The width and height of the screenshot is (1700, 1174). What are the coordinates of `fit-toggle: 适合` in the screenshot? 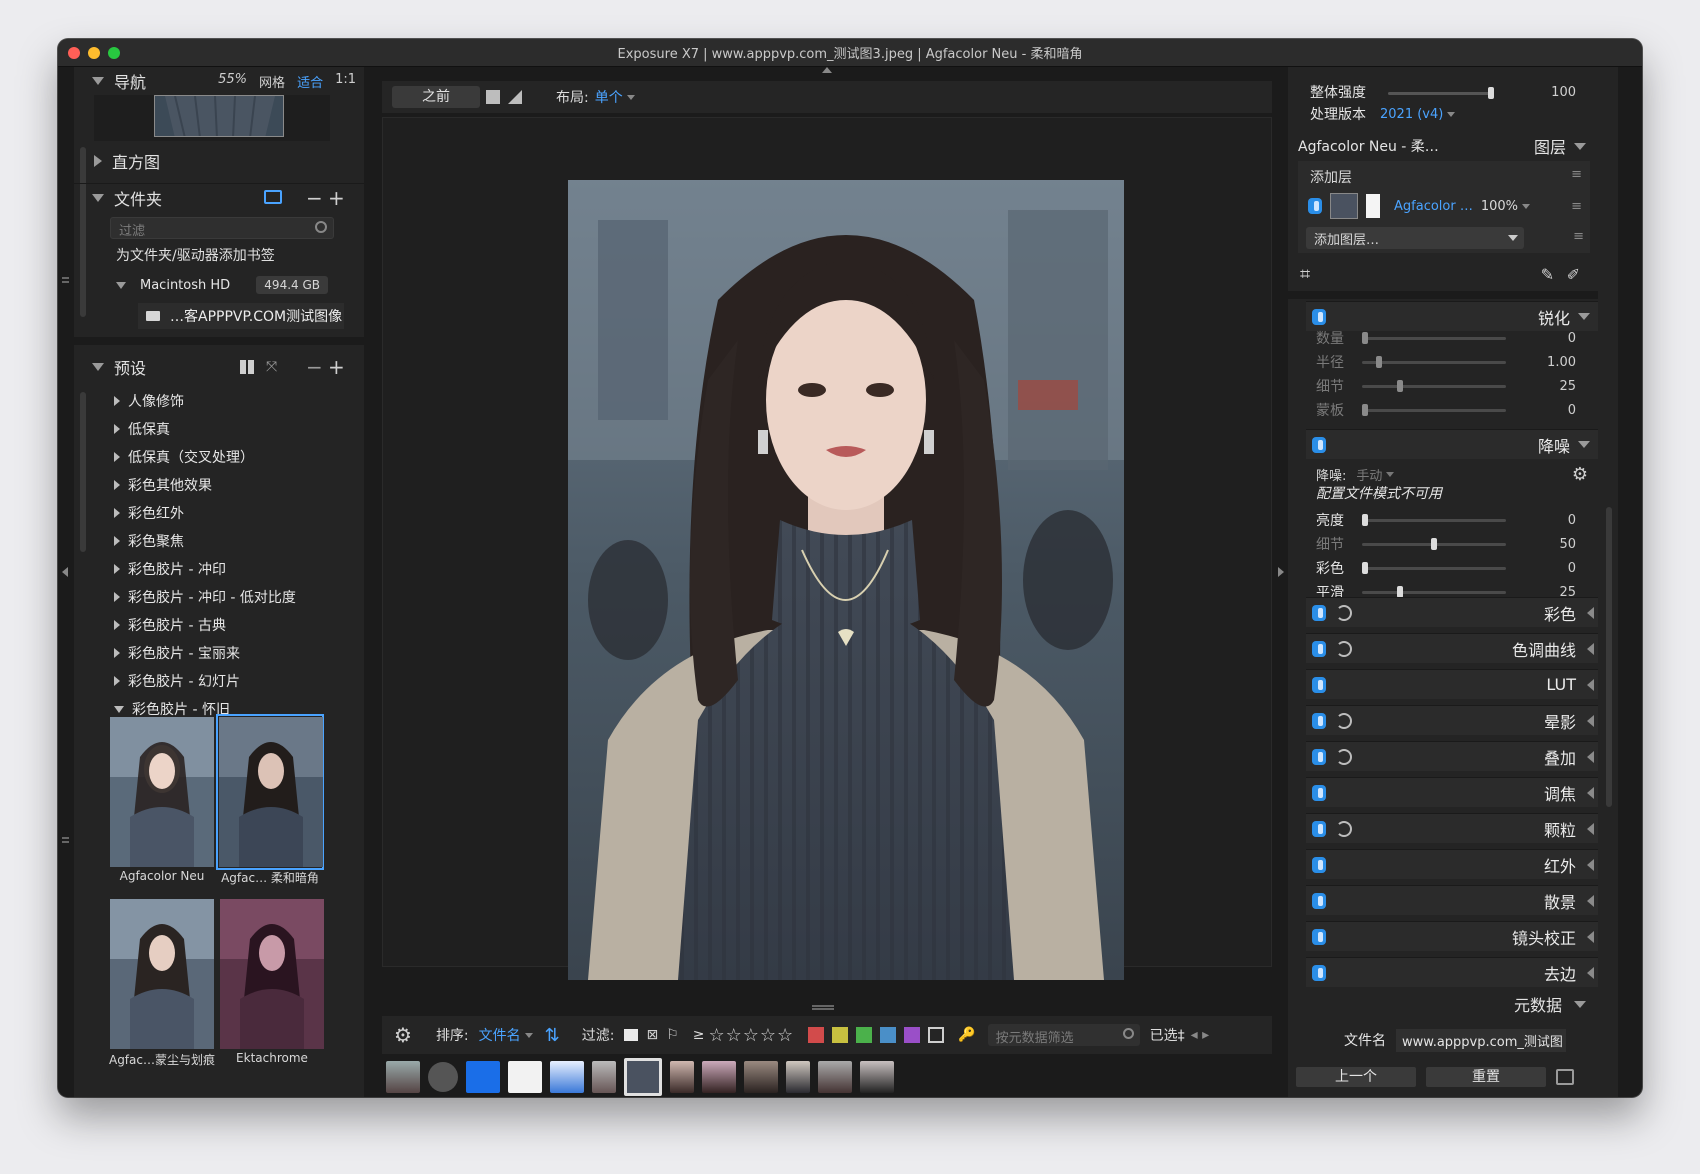 It's located at (310, 81).